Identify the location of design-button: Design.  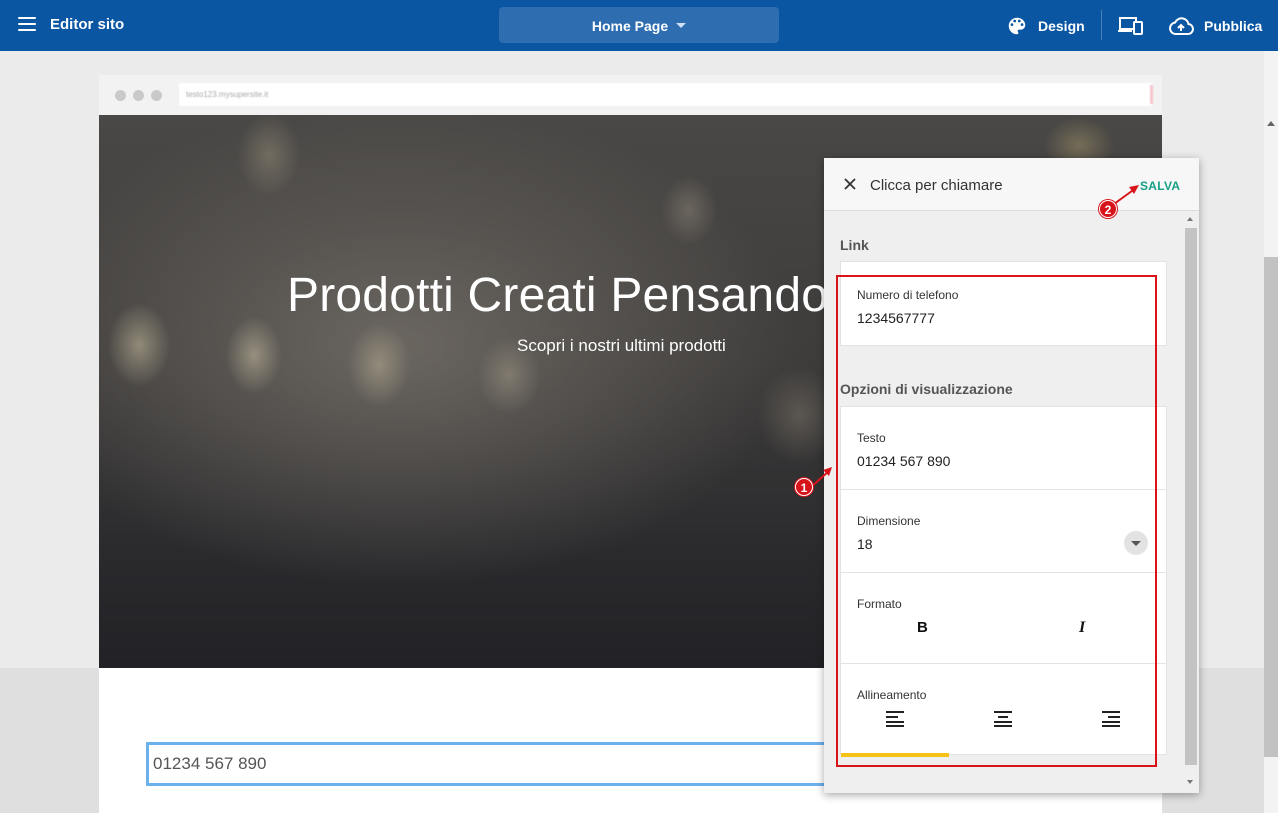
(1045, 26).